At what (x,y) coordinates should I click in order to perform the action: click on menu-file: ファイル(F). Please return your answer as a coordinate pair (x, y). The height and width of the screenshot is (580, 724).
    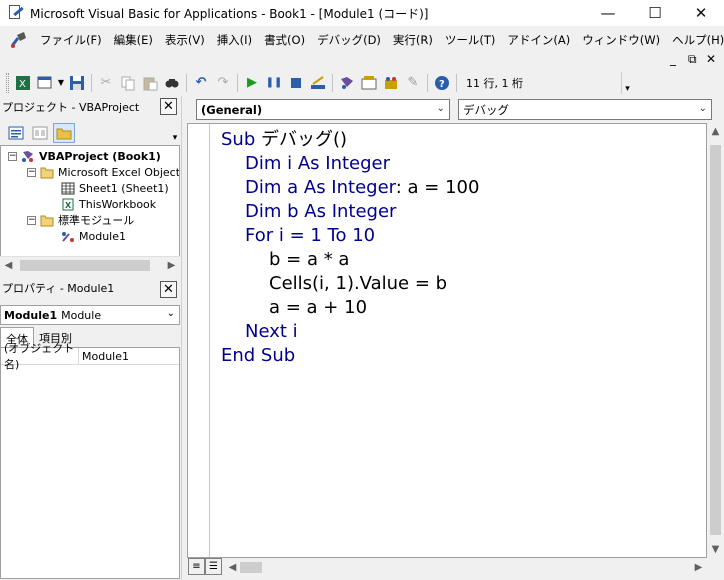
    Looking at the image, I should click on (71, 40).